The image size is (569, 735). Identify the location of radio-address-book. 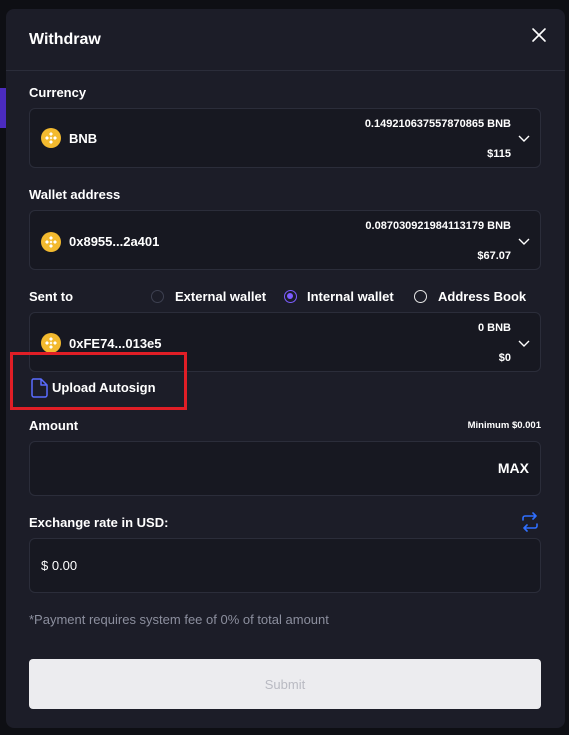
(420, 296).